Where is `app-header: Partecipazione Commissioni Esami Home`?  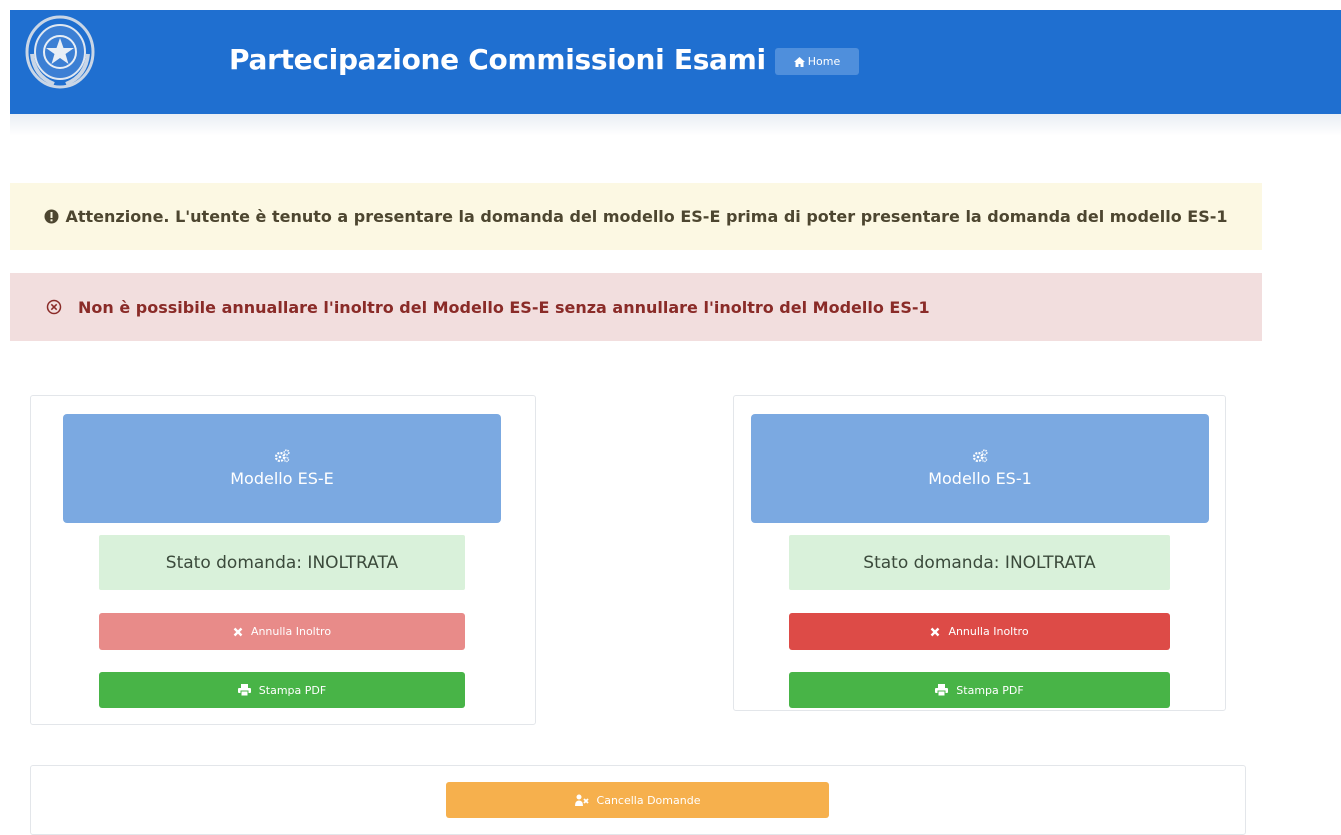
app-header: Partecipazione Commissioni Esami Home is located at coordinates (675, 62).